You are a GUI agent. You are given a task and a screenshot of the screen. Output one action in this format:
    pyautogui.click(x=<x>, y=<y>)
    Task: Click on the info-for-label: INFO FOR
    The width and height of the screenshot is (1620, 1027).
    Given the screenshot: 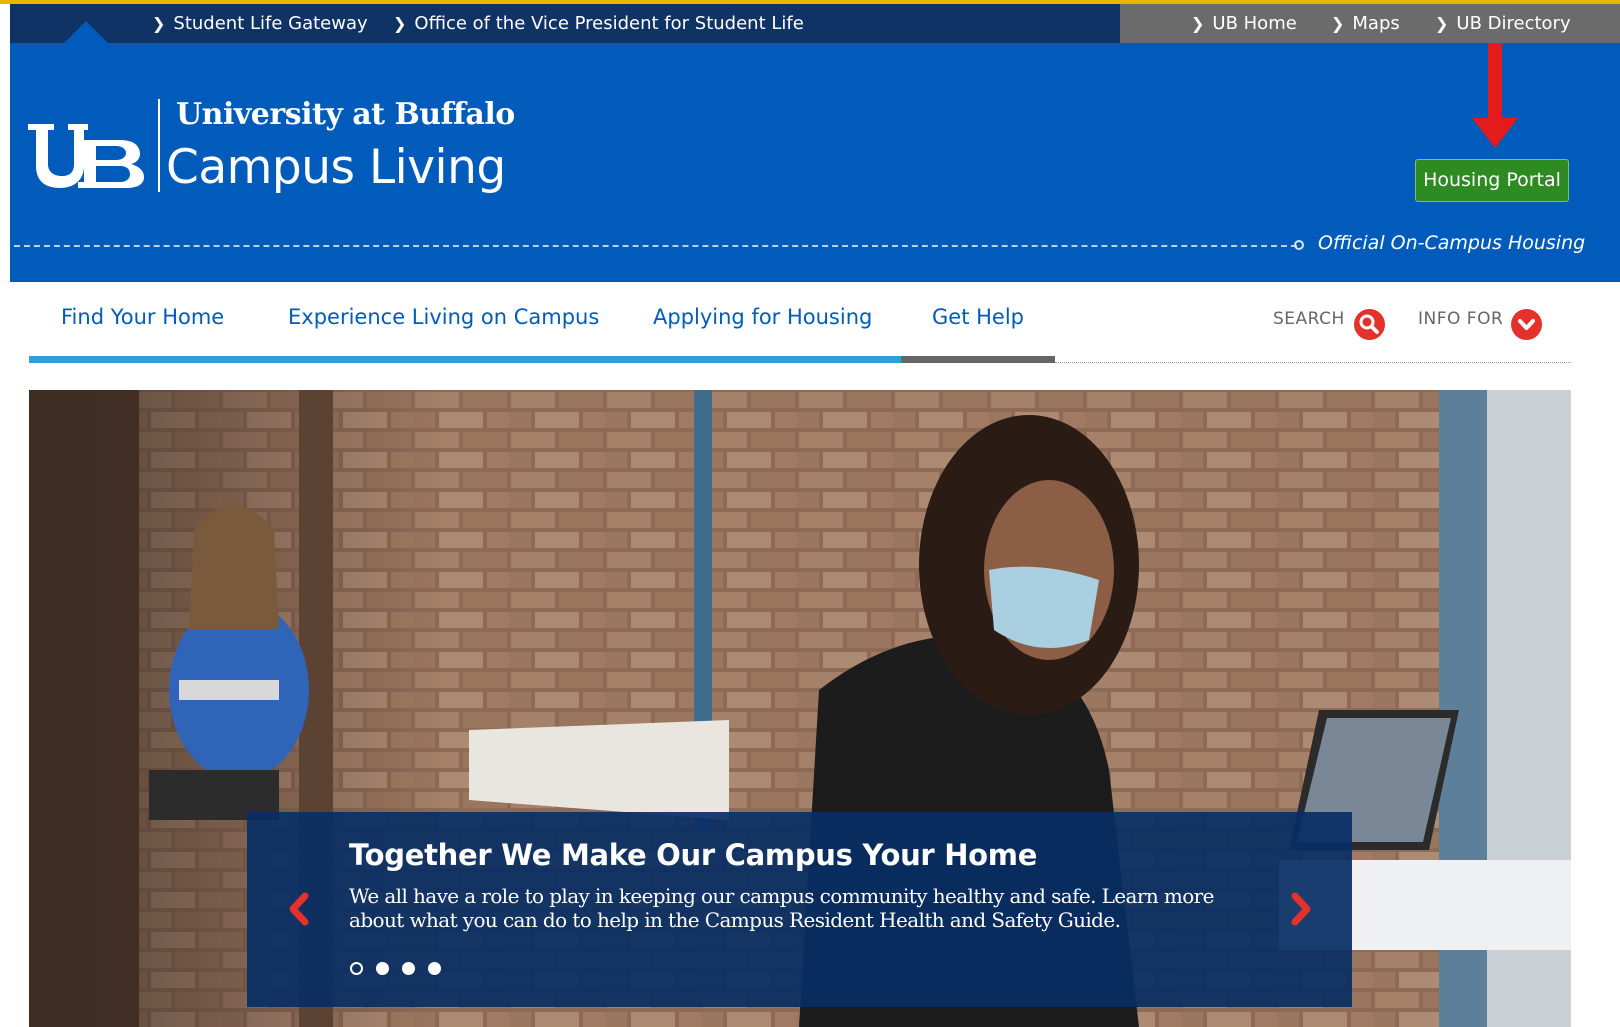 What is the action you would take?
    pyautogui.click(x=1461, y=319)
    